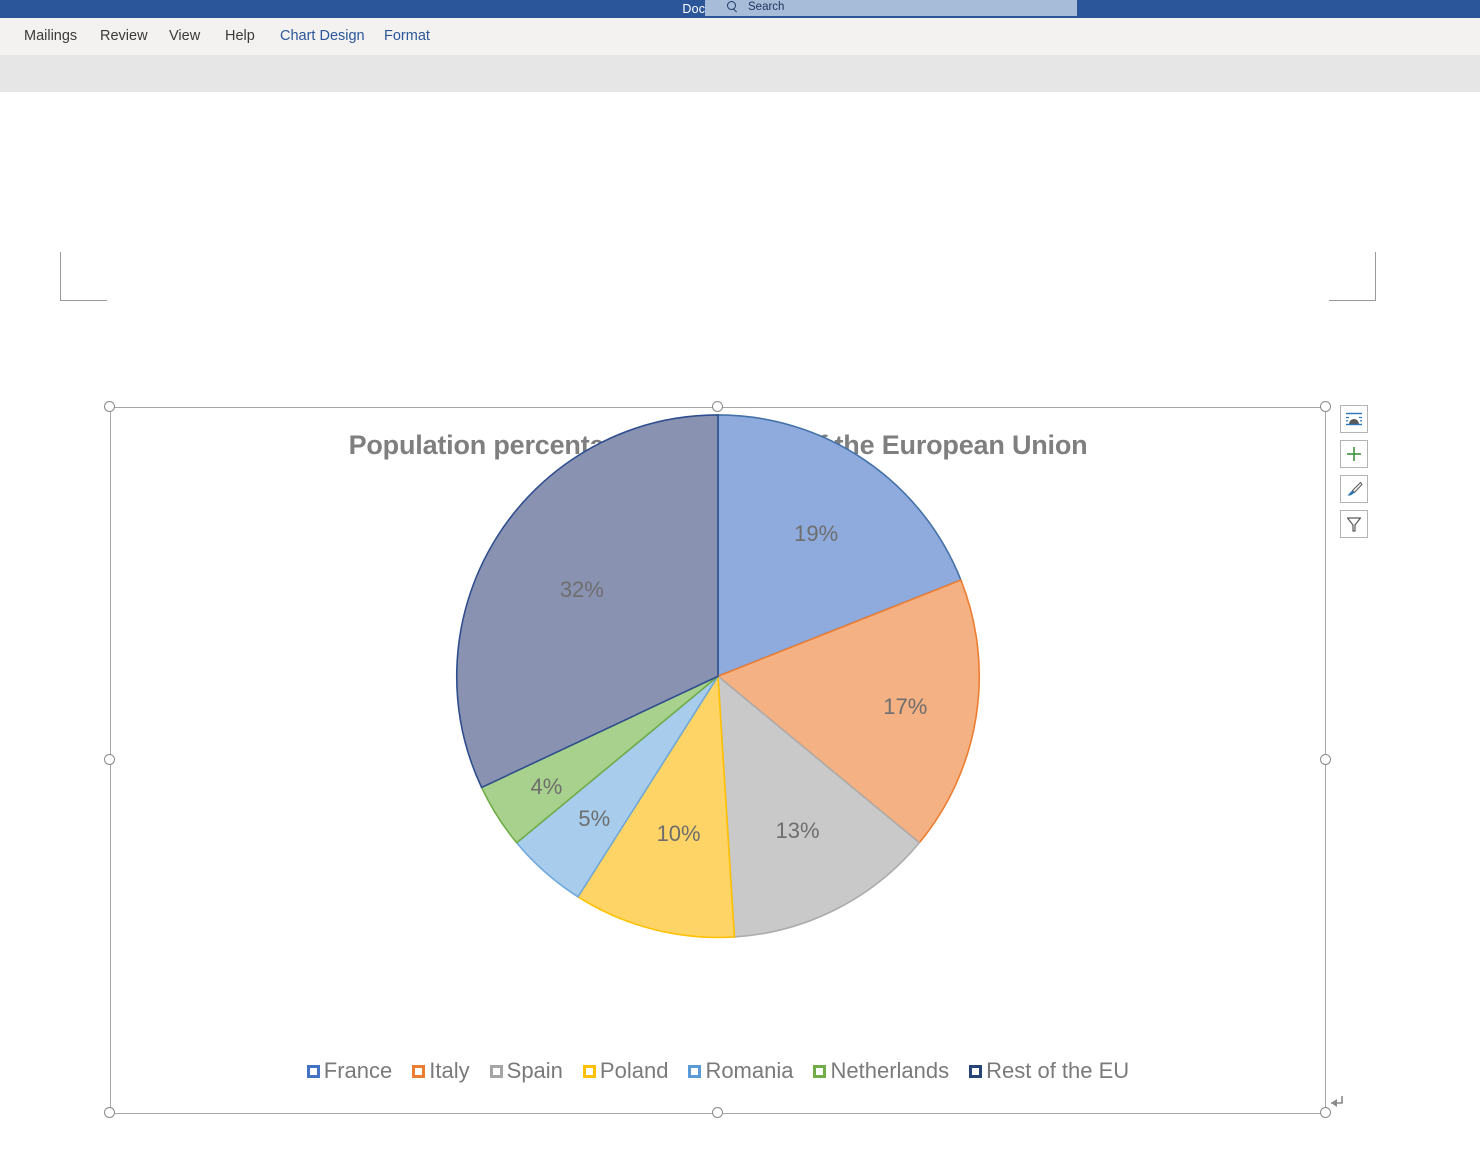 This screenshot has height=1172, width=1480. Describe the element at coordinates (766, 7) in the screenshot. I see `search-input: Search` at that location.